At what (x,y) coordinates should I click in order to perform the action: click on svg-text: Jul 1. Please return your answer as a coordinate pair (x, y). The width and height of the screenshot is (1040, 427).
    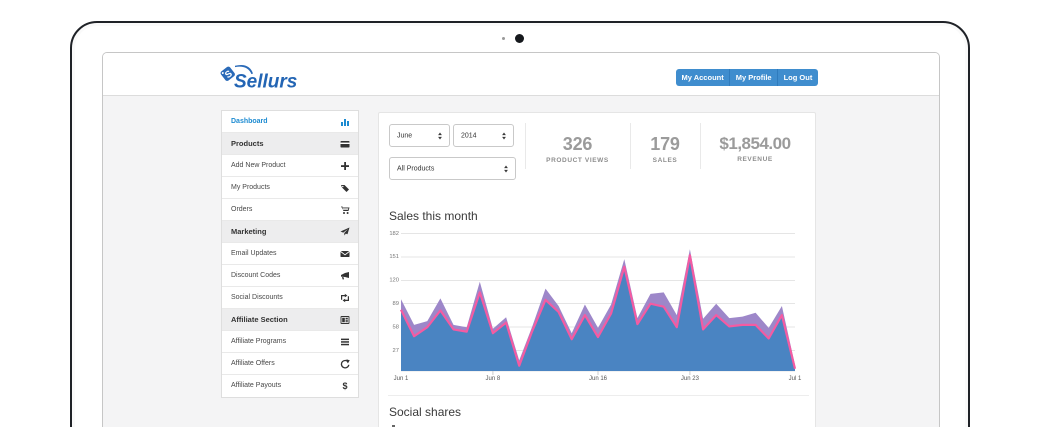
    Looking at the image, I should click on (795, 379).